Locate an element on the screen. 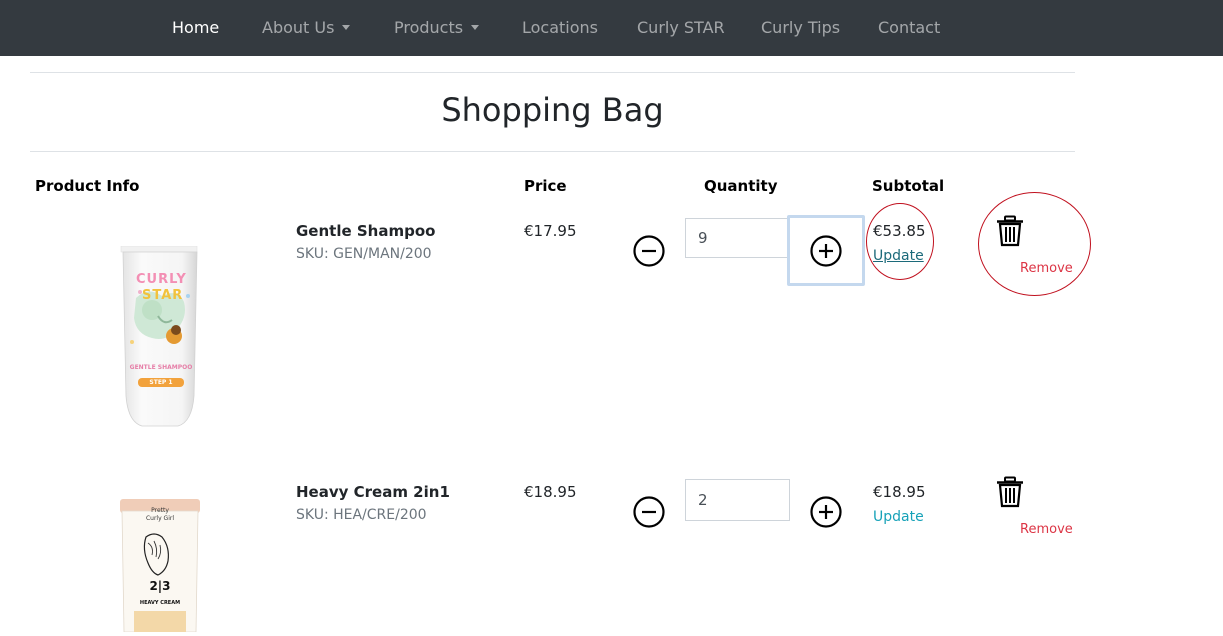 The image size is (1223, 636). page-title: Shopping Bag is located at coordinates (552, 110).